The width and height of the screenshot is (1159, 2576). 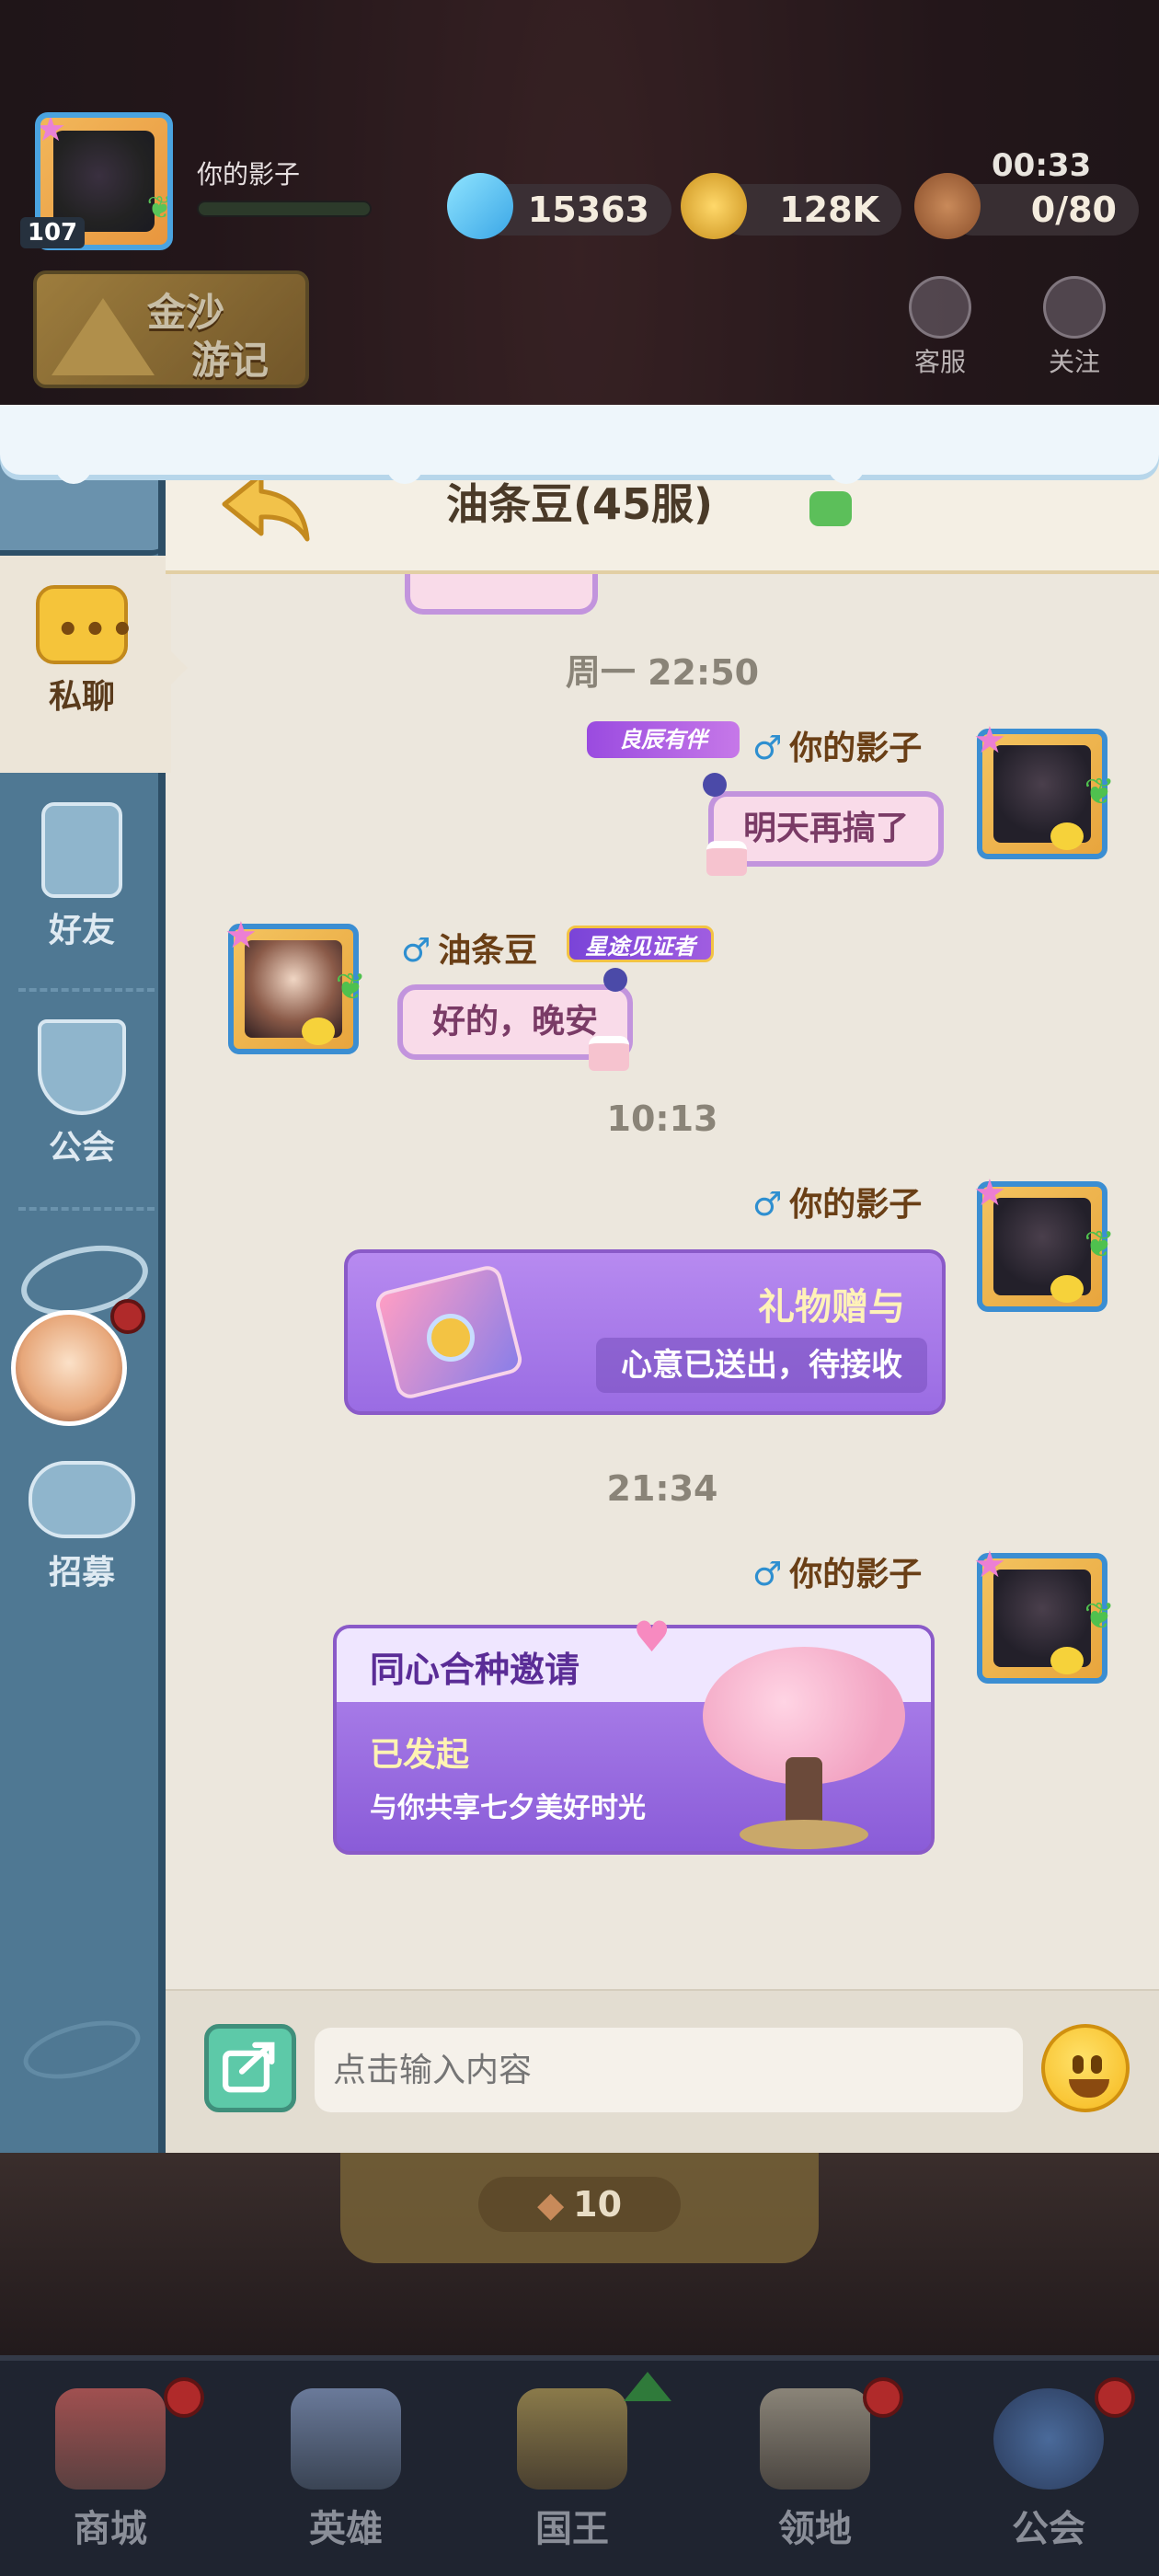 I want to click on follow-button: 关注, so click(x=1074, y=327).